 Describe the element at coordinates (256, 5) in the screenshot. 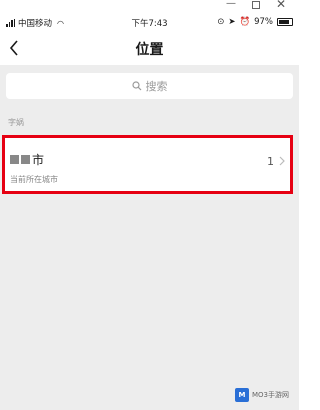

I see `maximize-icon` at that location.